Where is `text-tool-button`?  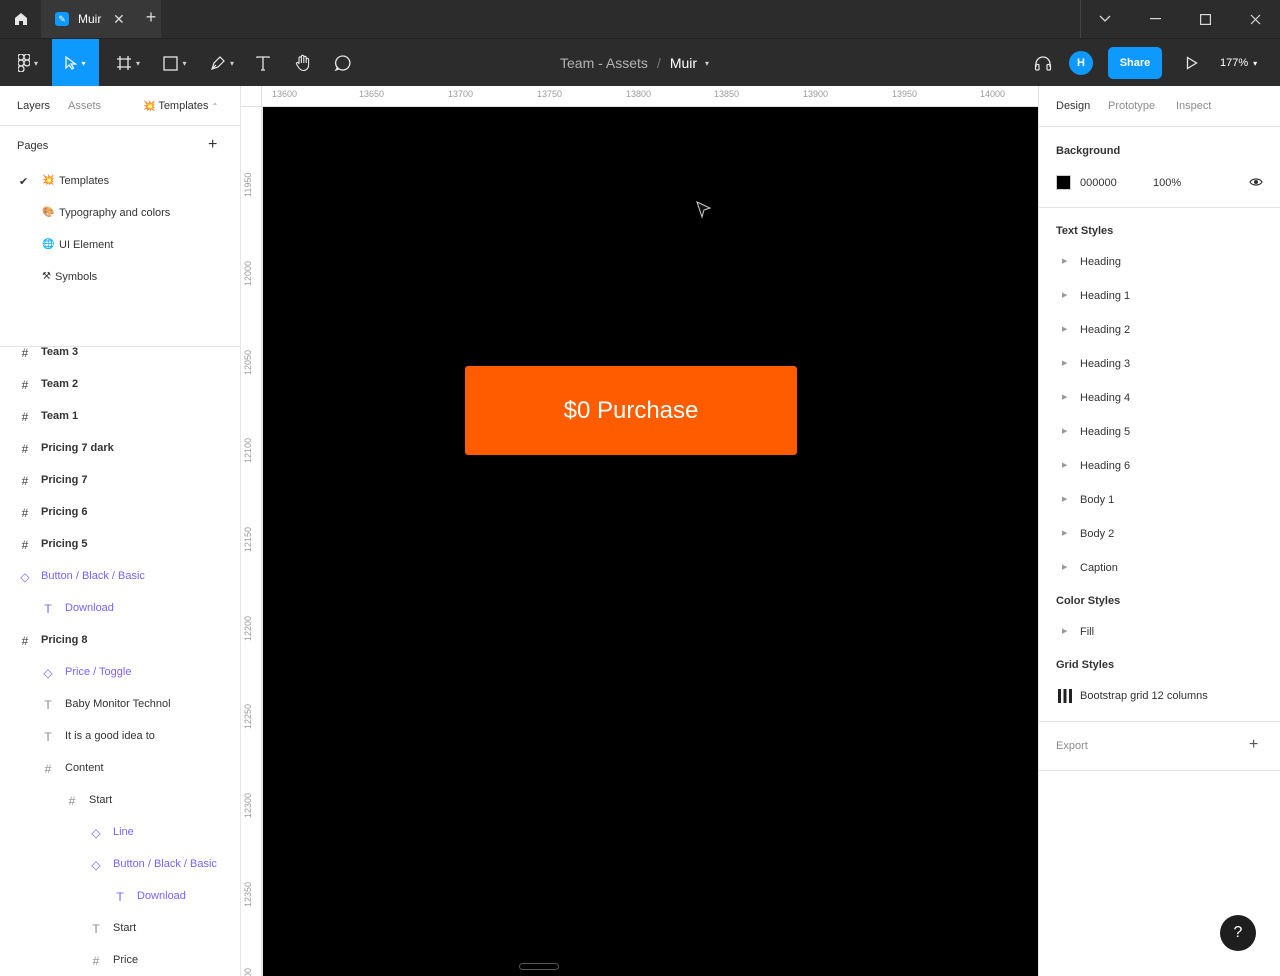 text-tool-button is located at coordinates (263, 63).